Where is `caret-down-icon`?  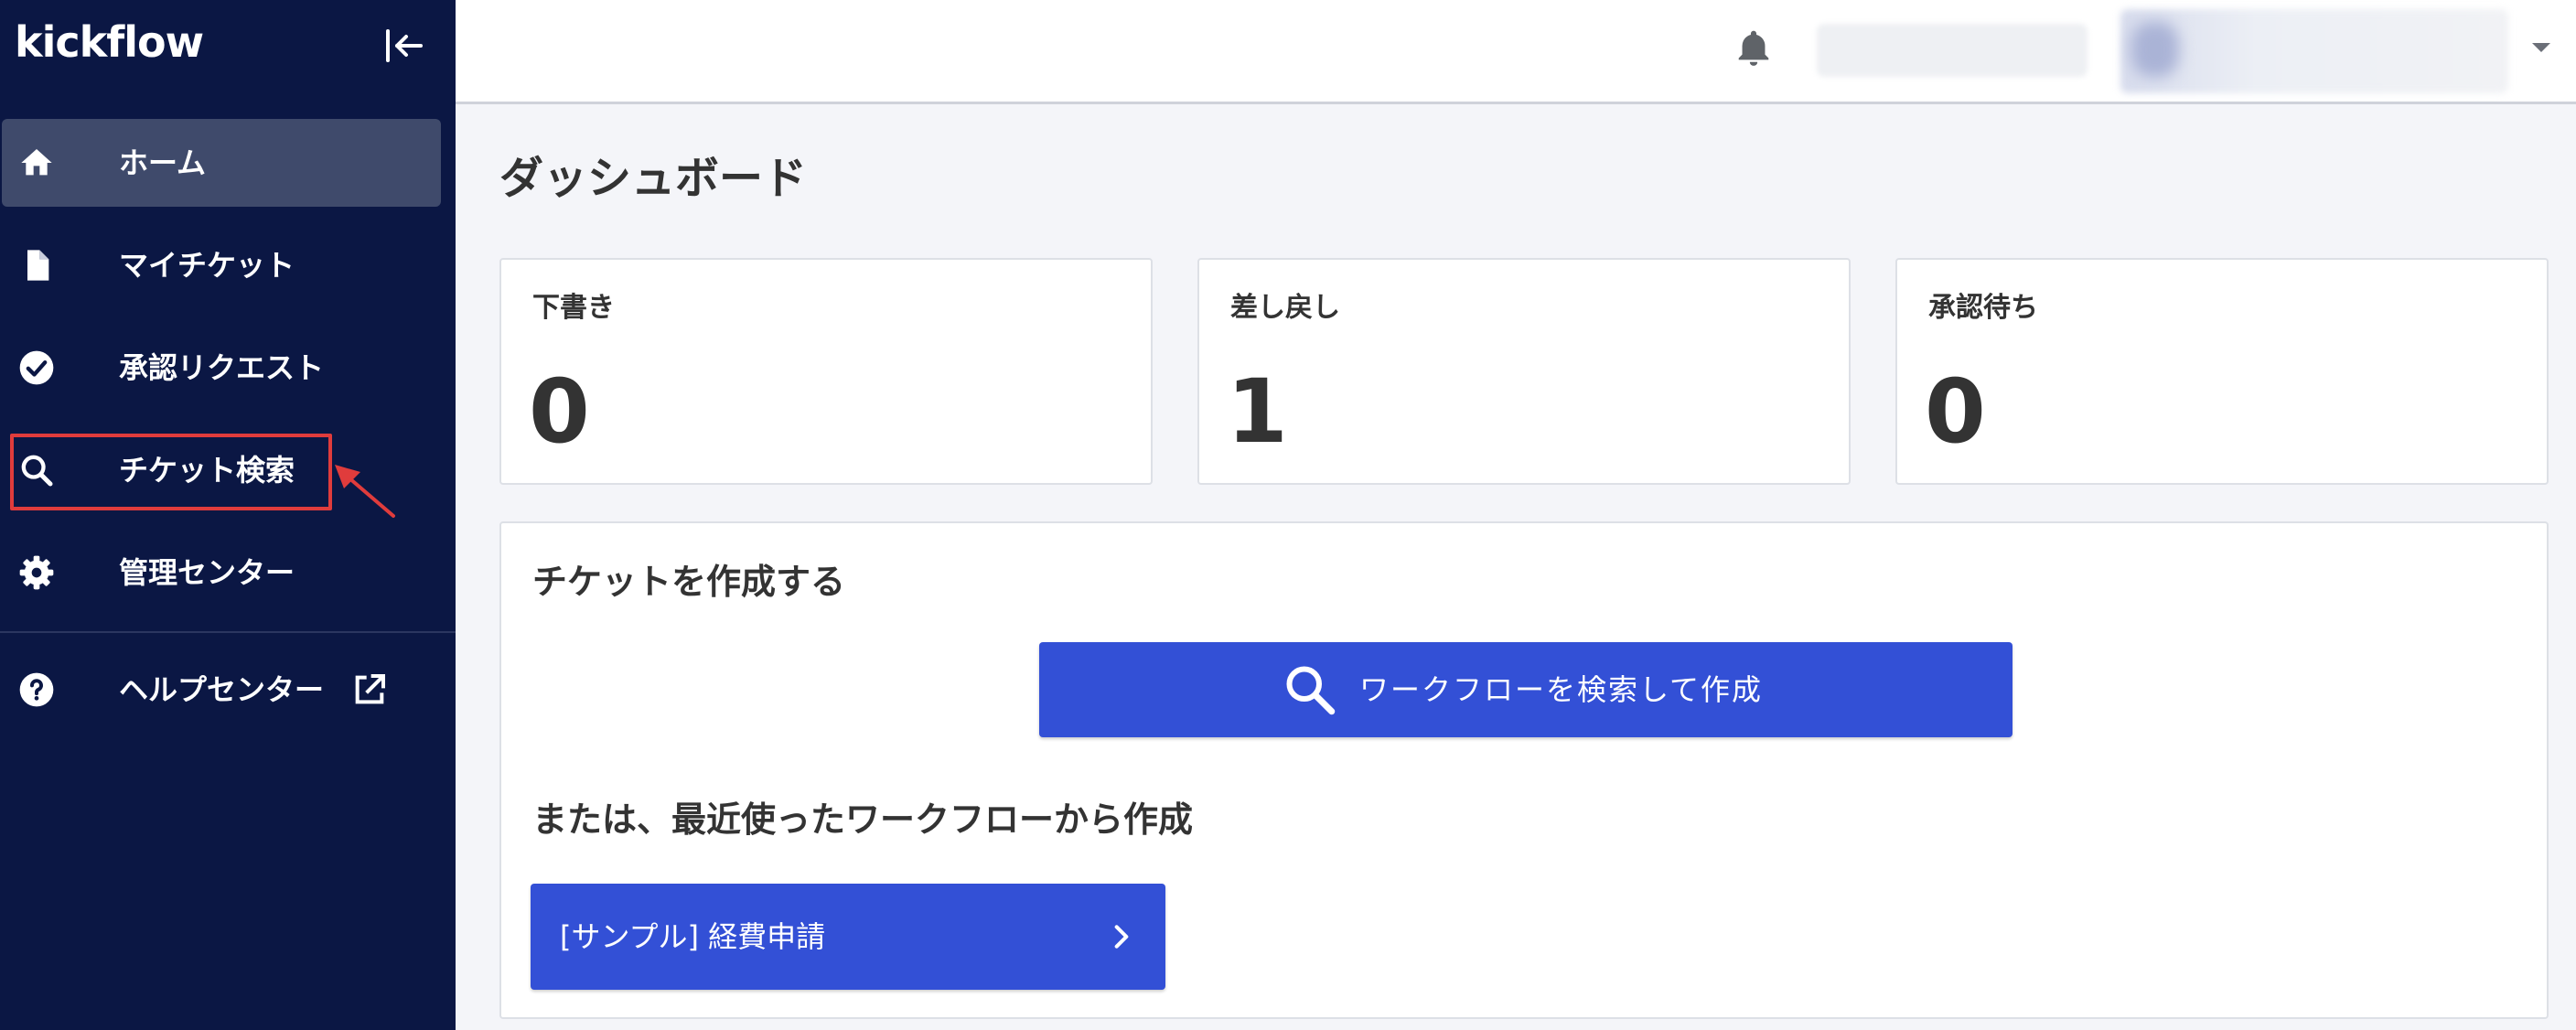 caret-down-icon is located at coordinates (2541, 47).